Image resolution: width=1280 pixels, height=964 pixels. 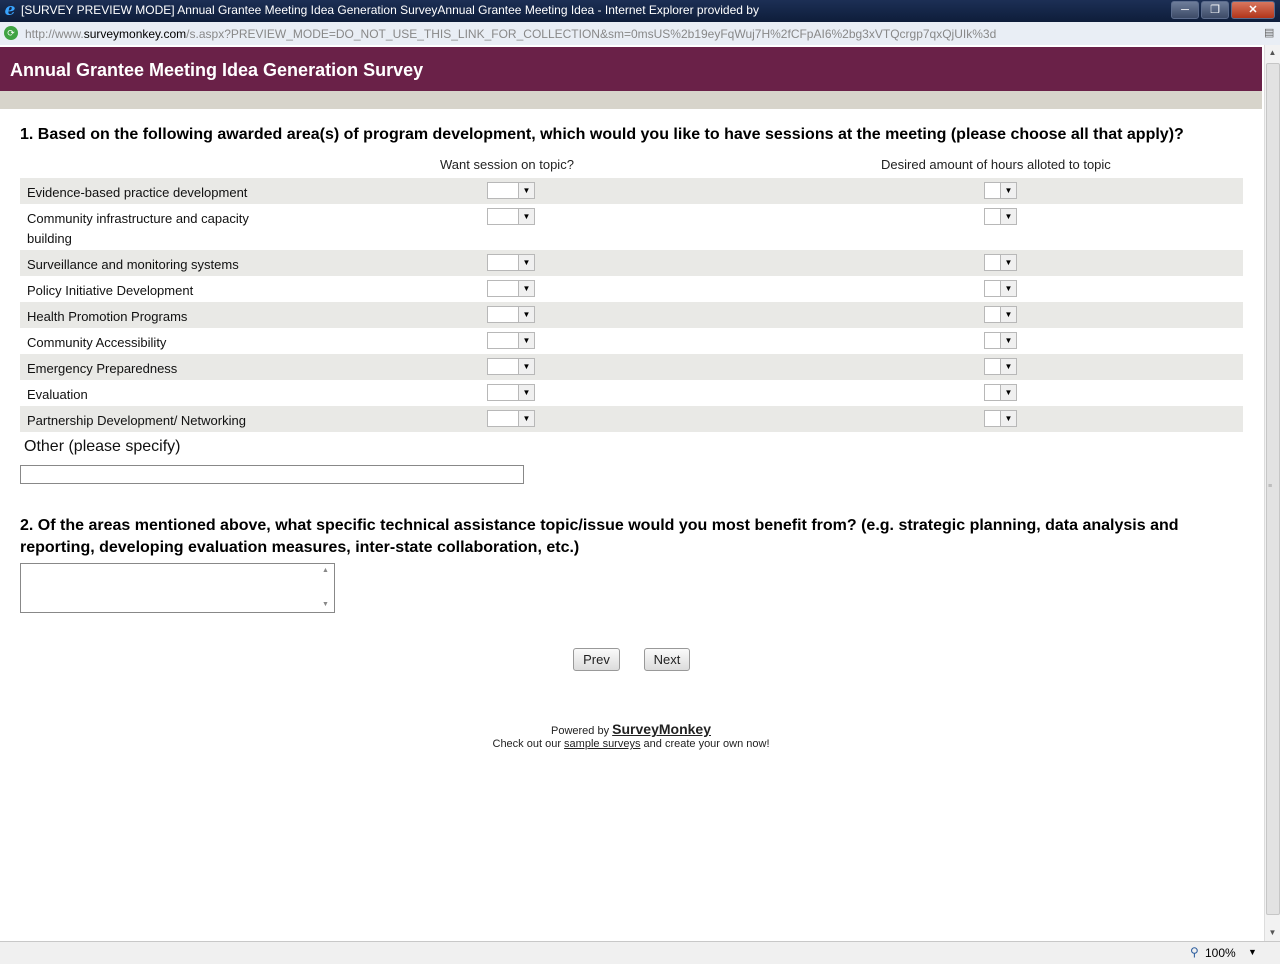 What do you see at coordinates (631, 263) in the screenshot?
I see `matrix-row: Surveillance and monitoring systems ▼ ▼` at bounding box center [631, 263].